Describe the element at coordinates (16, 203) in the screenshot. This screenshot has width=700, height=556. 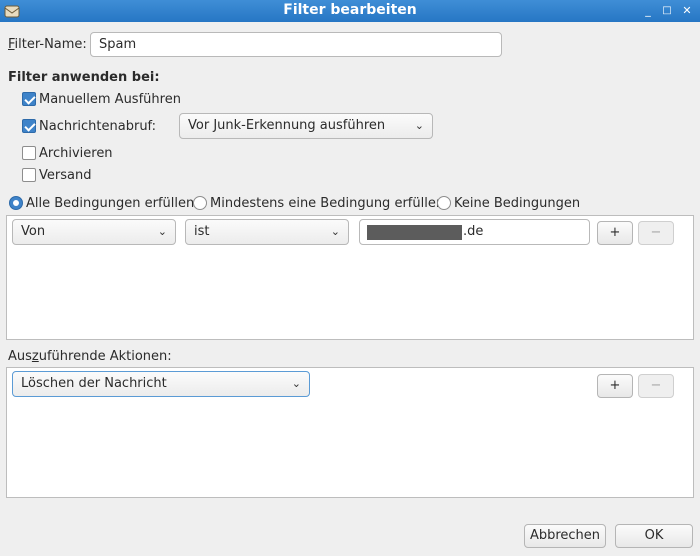
I see `match-all-radio` at that location.